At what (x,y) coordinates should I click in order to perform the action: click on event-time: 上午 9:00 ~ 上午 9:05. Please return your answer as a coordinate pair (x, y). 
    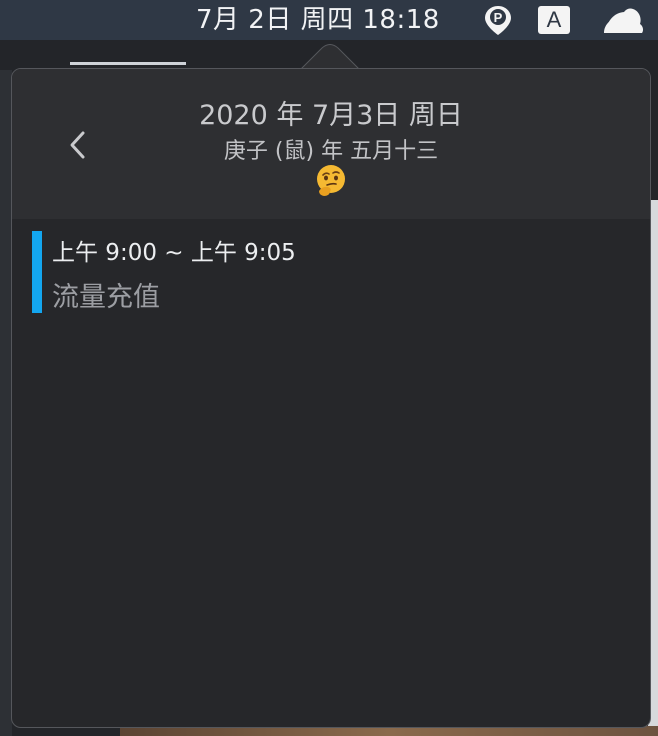
    Looking at the image, I should click on (174, 253).